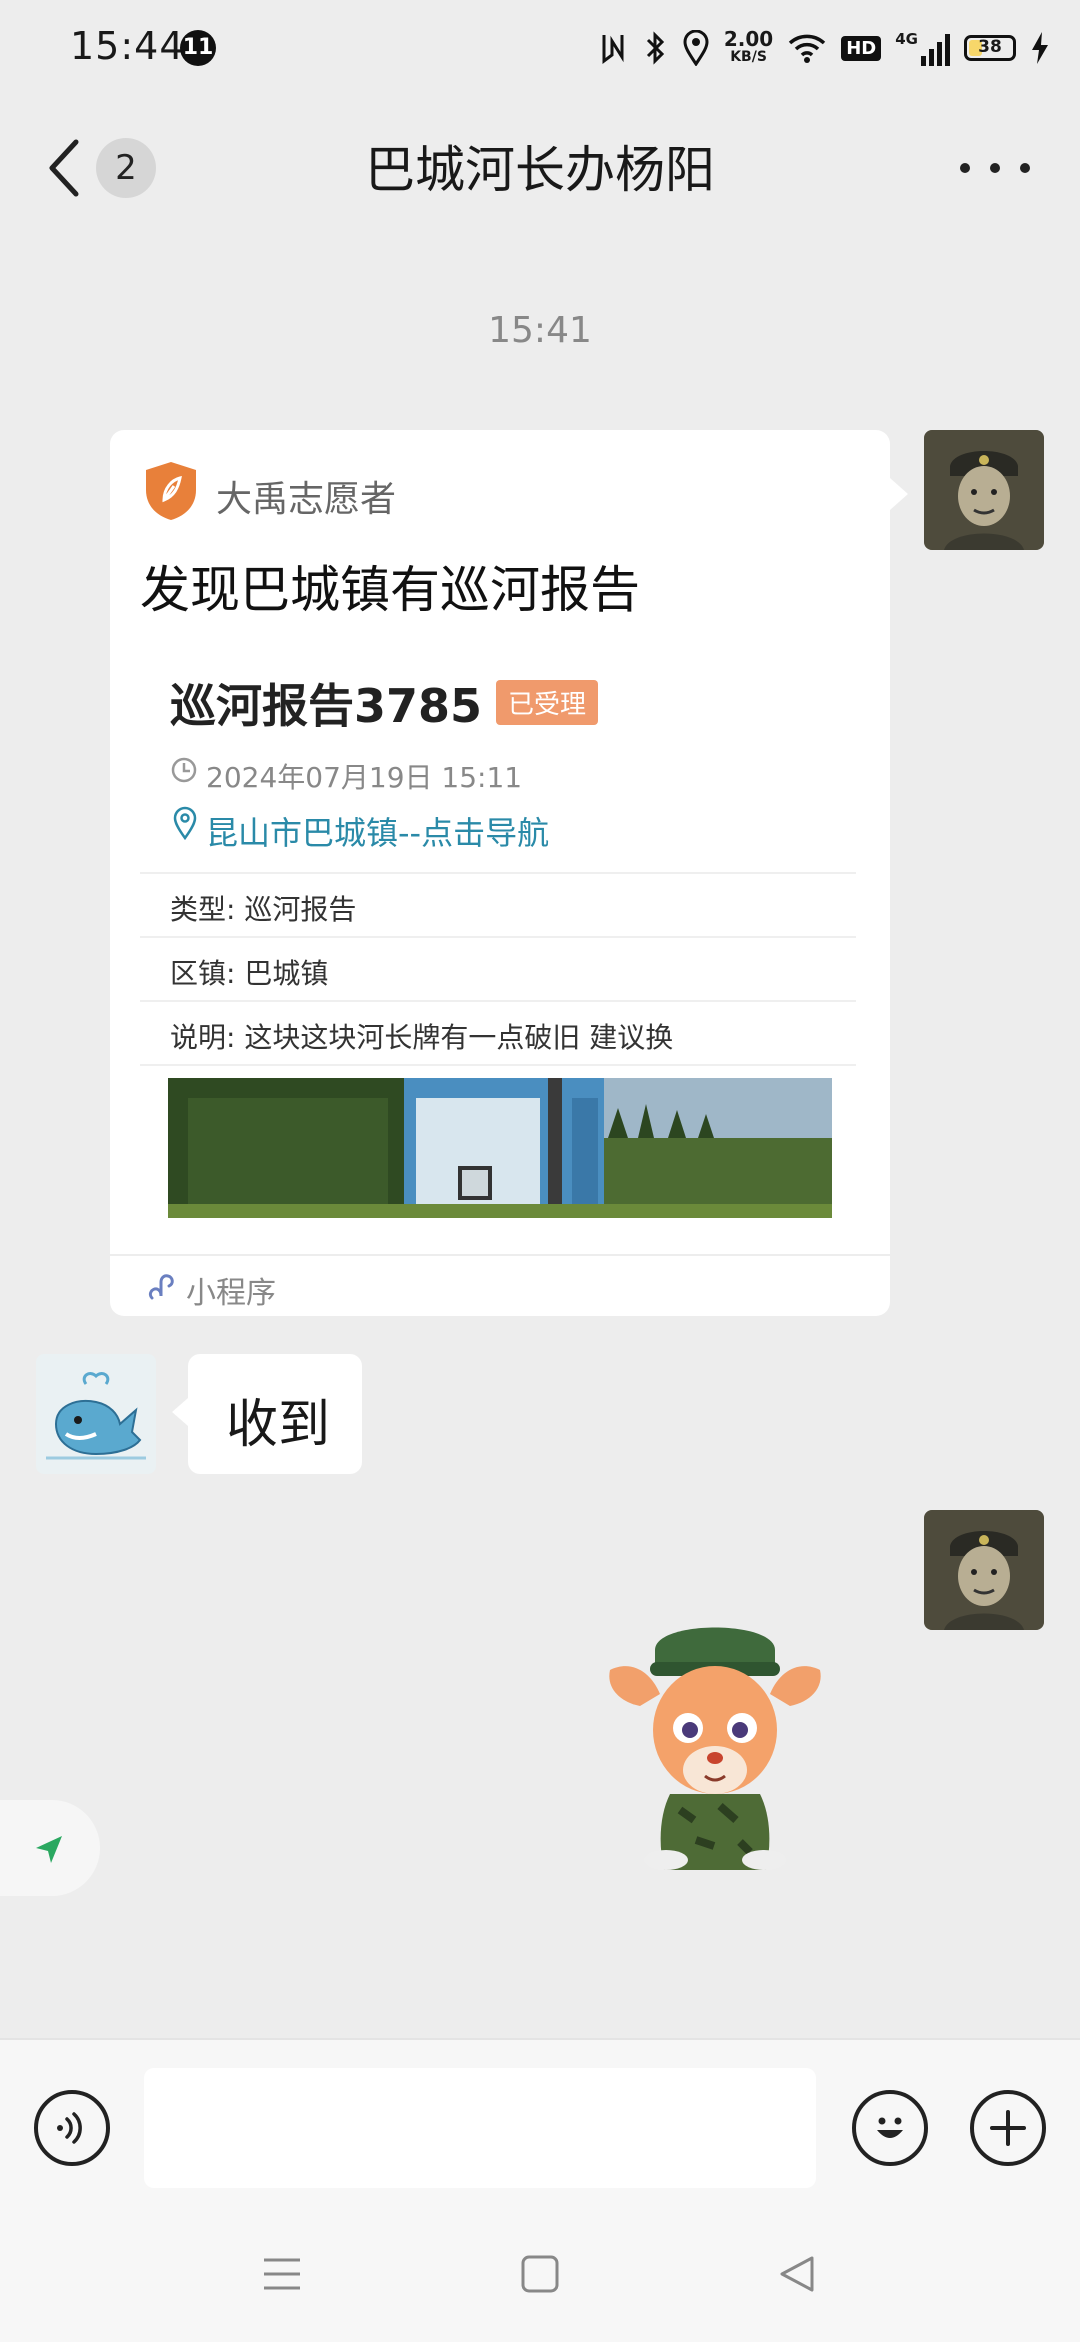 The width and height of the screenshot is (1080, 2342). Describe the element at coordinates (995, 168) in the screenshot. I see `more-icon` at that location.